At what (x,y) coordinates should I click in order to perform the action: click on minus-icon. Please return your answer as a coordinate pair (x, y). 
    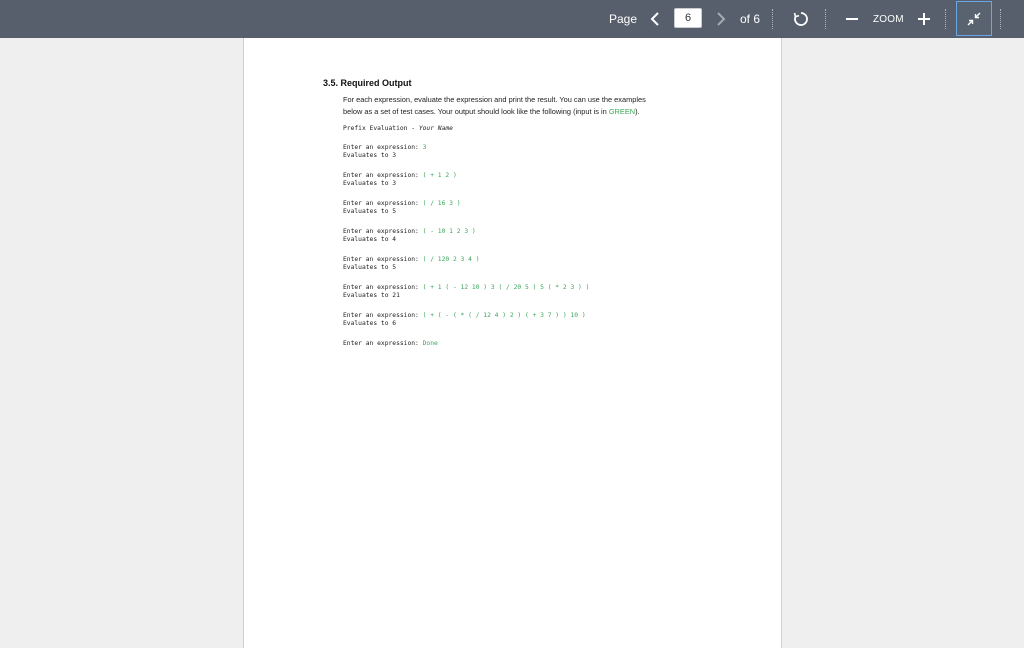
    Looking at the image, I should click on (852, 19).